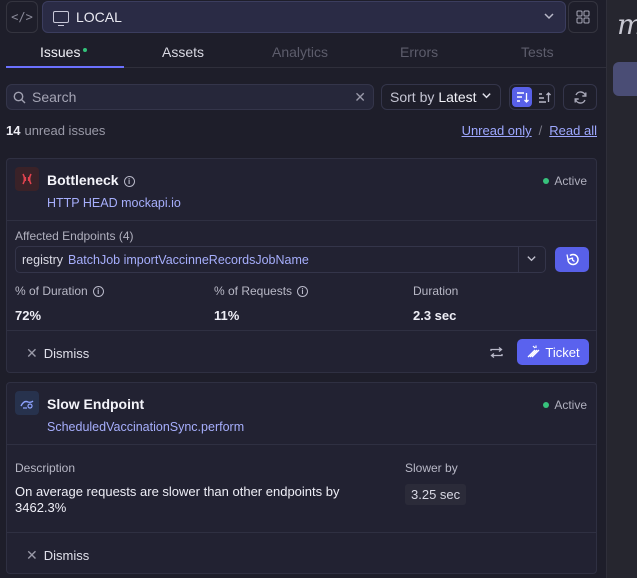 The height and width of the screenshot is (578, 637). I want to click on tab-bar: Issues Assets Analytics Errors Tests, so click(306, 52).